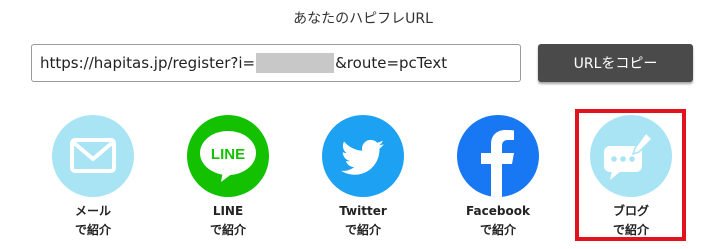  Describe the element at coordinates (363, 156) in the screenshot. I see `twitter-icon` at that location.